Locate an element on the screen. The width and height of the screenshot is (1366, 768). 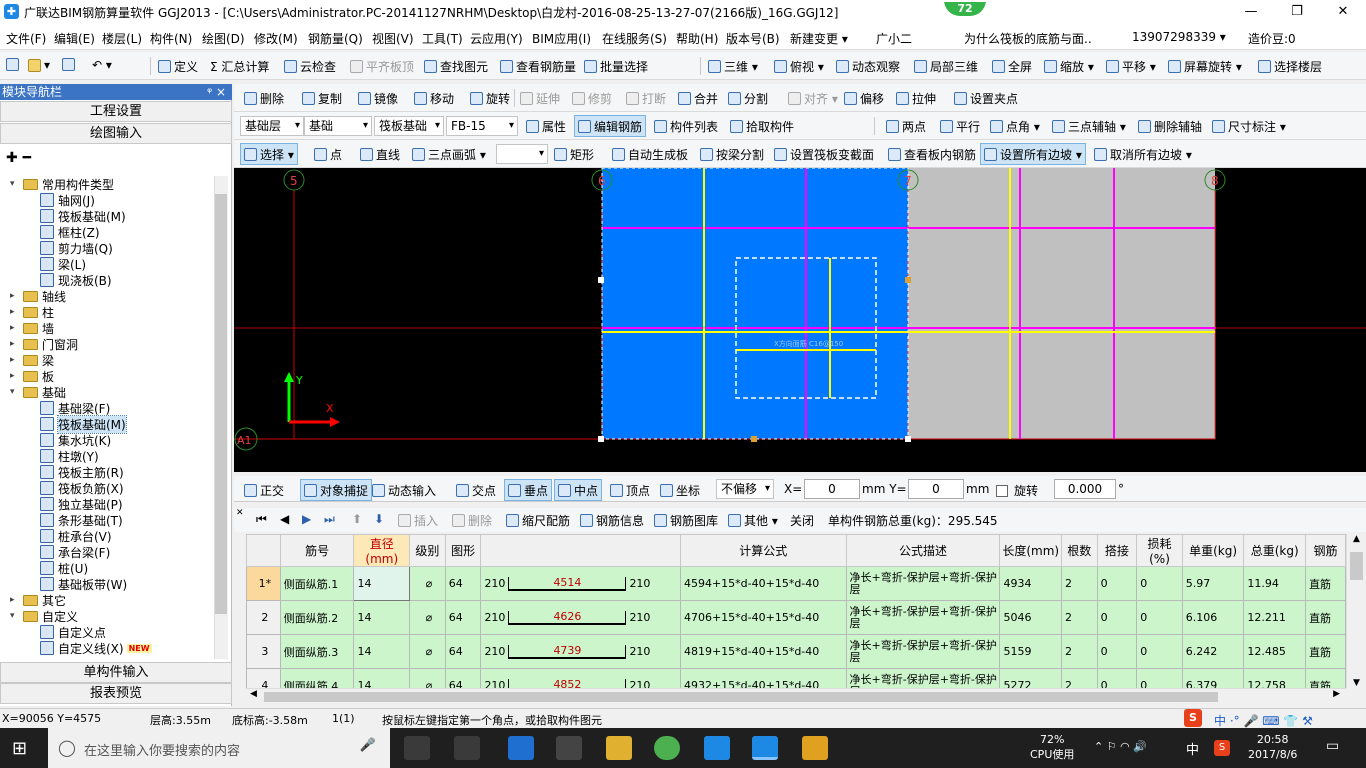
cell-bar-name: 侧面纵筋.2 is located at coordinates (317, 617).